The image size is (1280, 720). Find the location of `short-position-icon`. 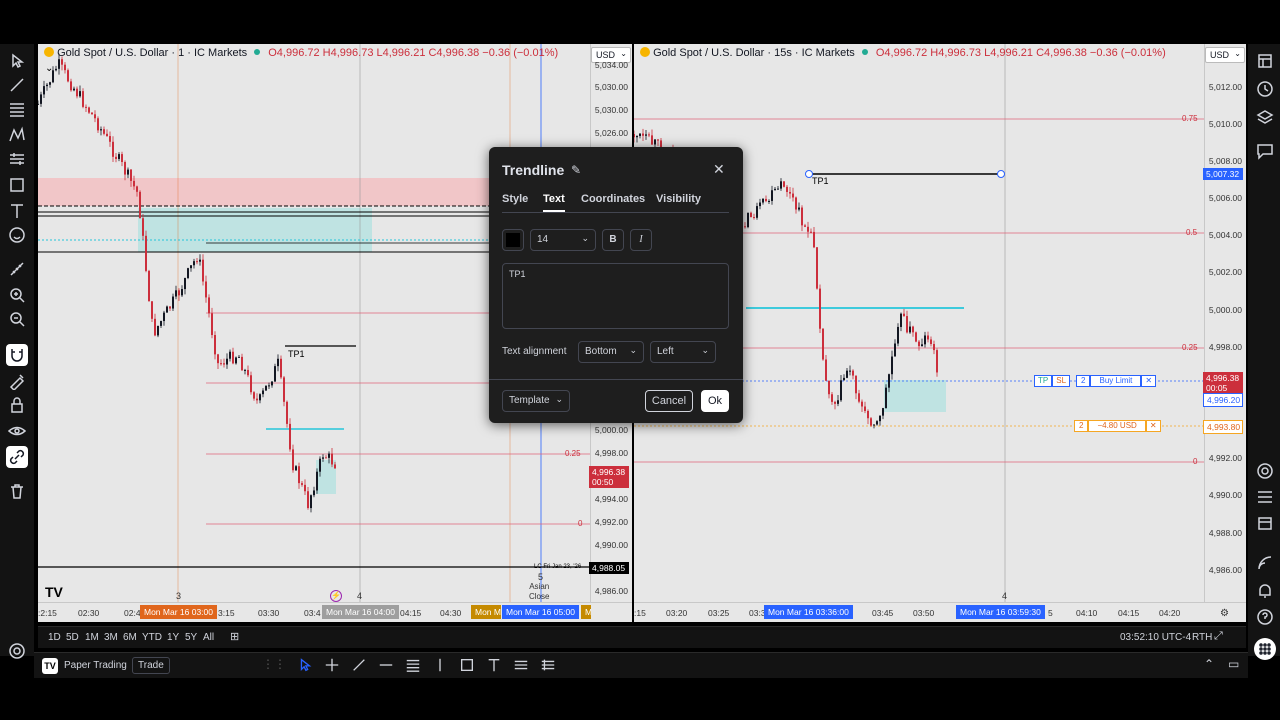

short-position-icon is located at coordinates (548, 665).